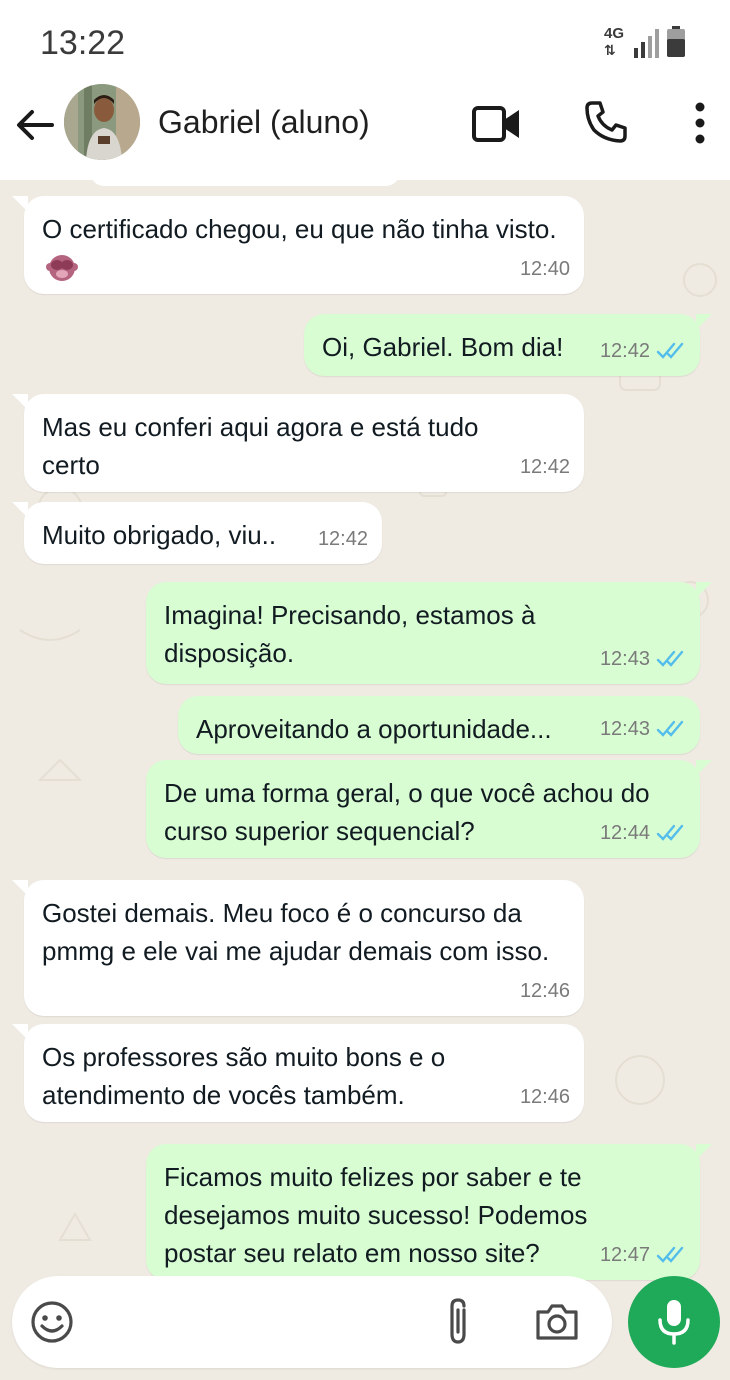 The image size is (730, 1380). I want to click on camera-icon, so click(557, 1322).